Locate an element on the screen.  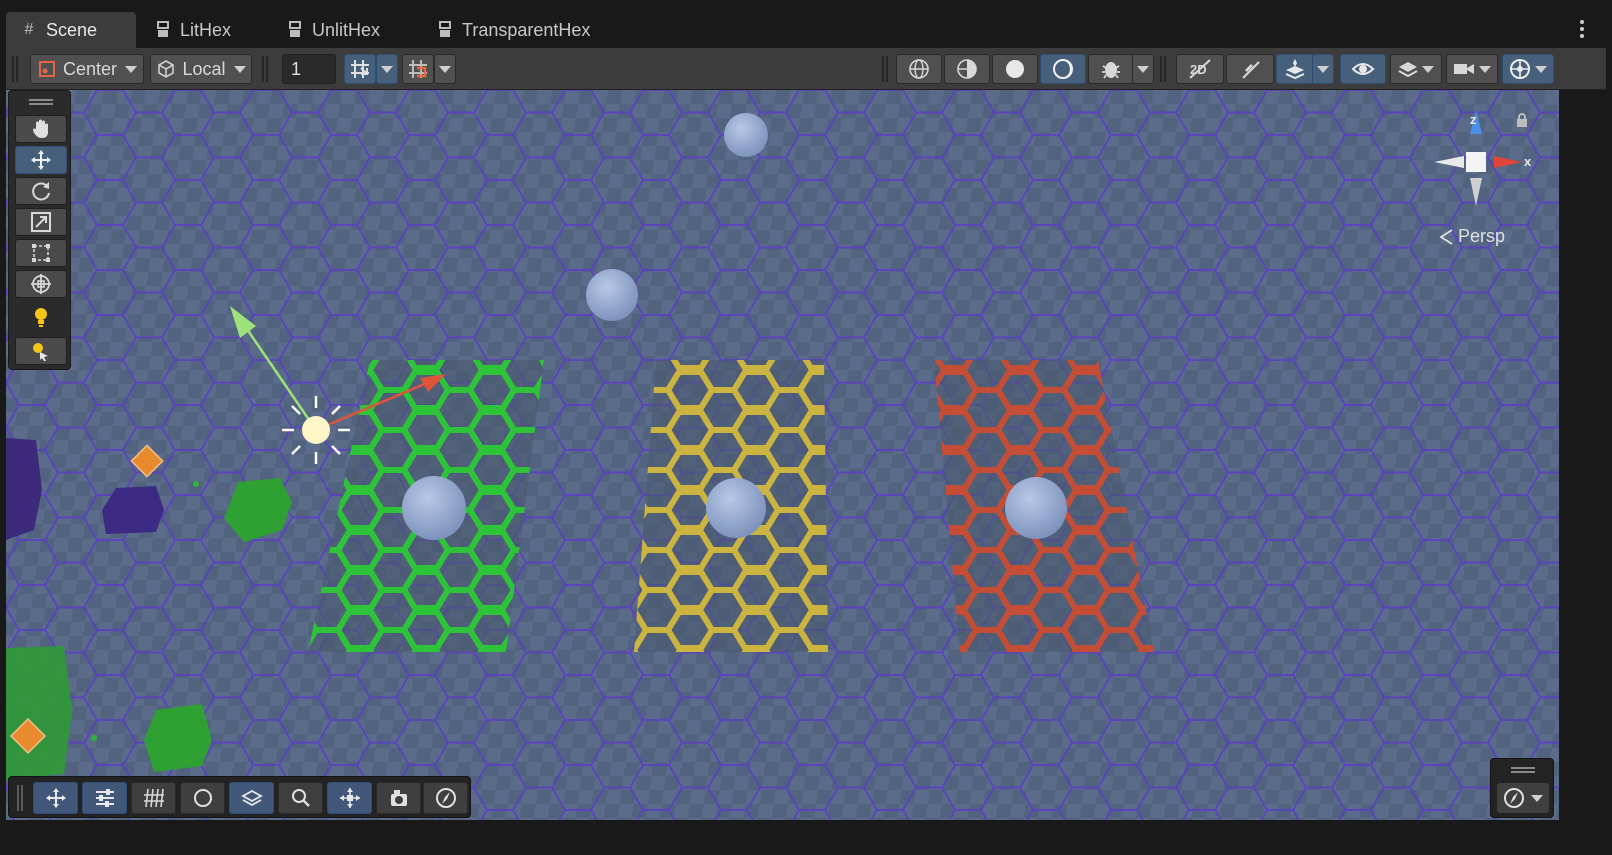
unlit-shading-button is located at coordinates (1015, 69).